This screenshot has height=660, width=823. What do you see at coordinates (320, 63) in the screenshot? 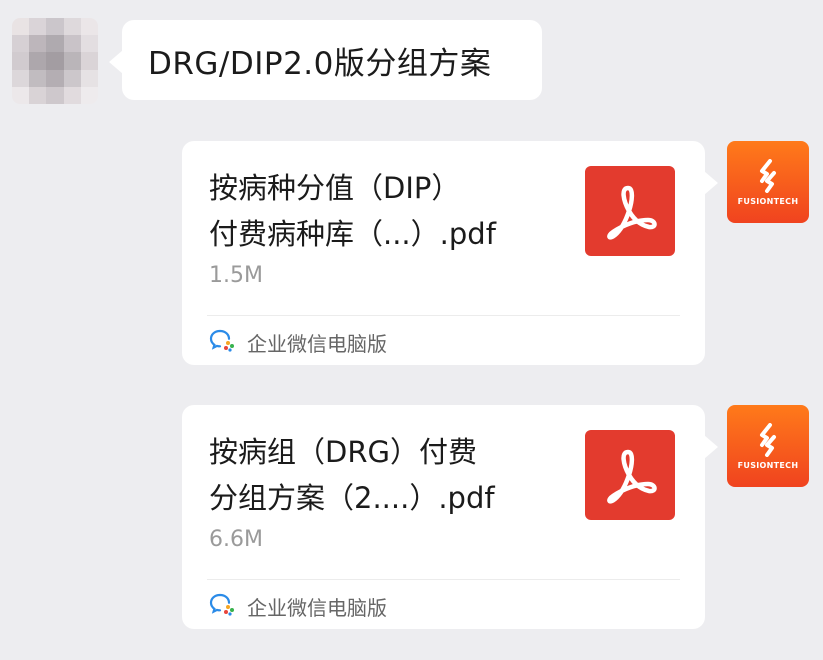
I see `message-text: DRG/DIP2.0版分组方案` at bounding box center [320, 63].